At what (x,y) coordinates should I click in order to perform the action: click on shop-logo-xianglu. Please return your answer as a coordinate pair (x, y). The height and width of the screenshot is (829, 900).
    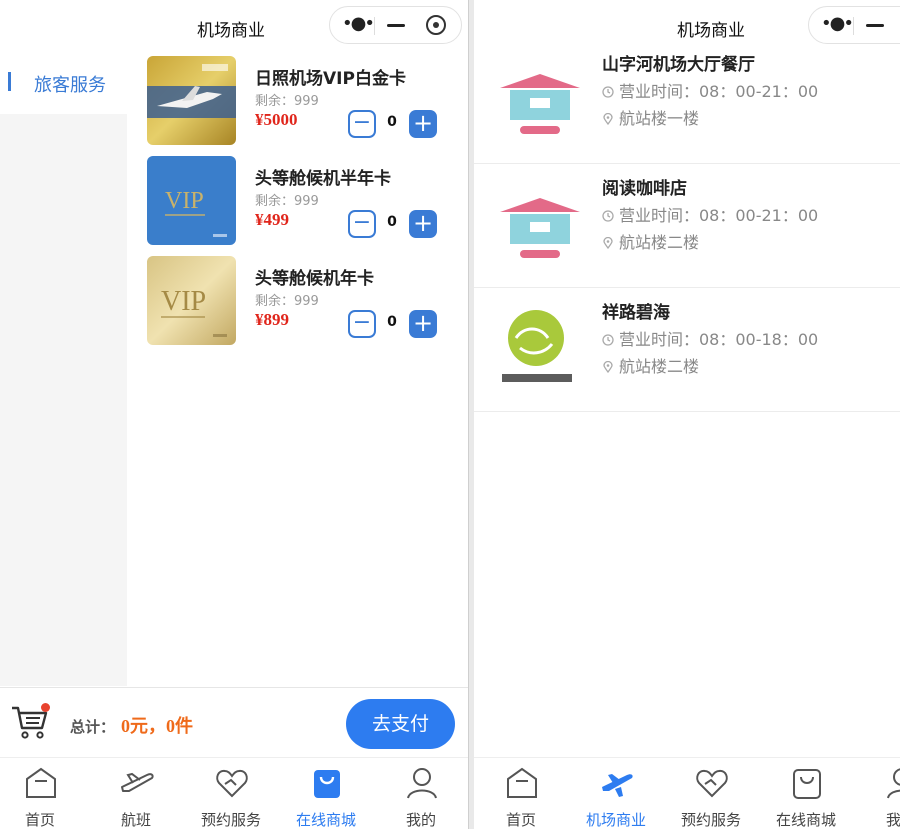
    Looking at the image, I should click on (540, 350).